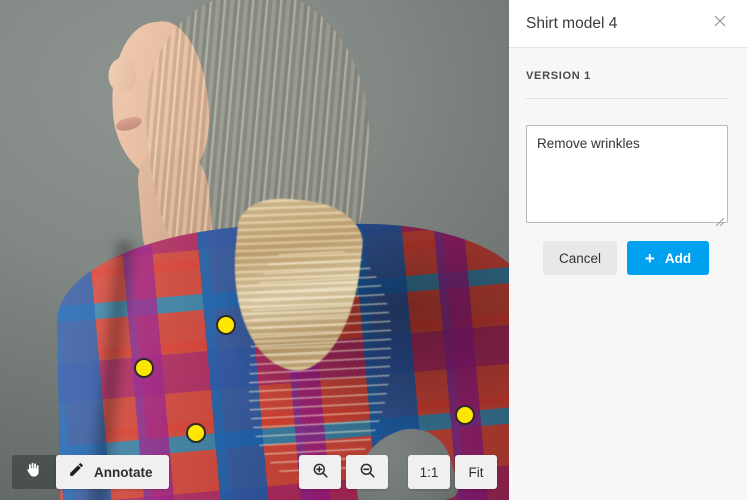 This screenshot has height=500, width=747. Describe the element at coordinates (476, 472) in the screenshot. I see `fit-button: Fit` at that location.